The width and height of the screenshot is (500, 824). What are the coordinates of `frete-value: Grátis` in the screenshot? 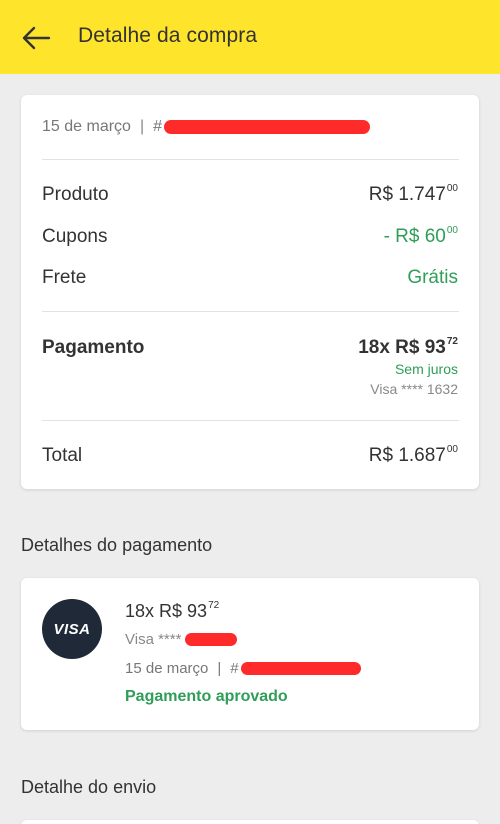 It's located at (432, 277).